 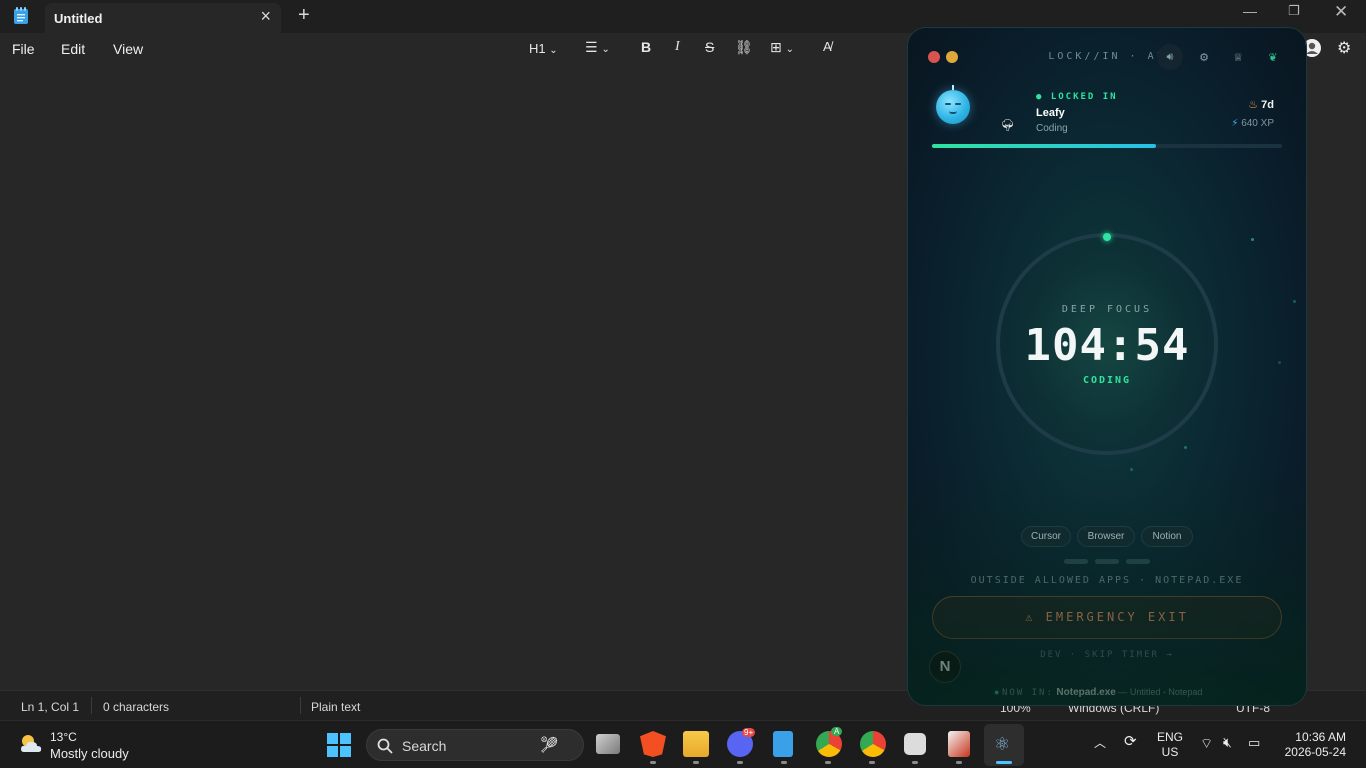 What do you see at coordinates (958, 104) in the screenshot?
I see `avatar-eye` at bounding box center [958, 104].